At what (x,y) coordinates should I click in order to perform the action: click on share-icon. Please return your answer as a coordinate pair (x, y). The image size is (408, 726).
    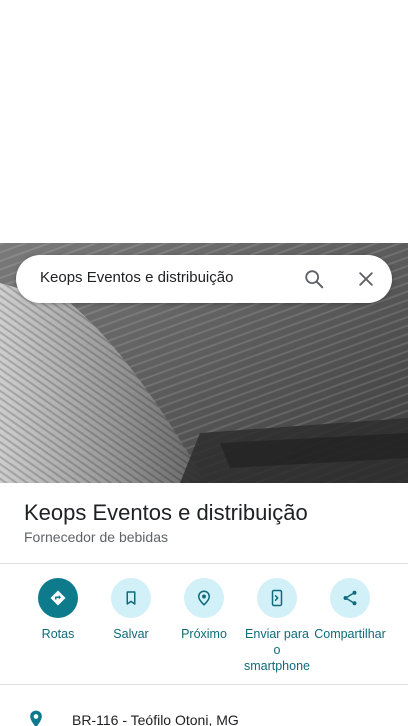
    Looking at the image, I should click on (350, 598).